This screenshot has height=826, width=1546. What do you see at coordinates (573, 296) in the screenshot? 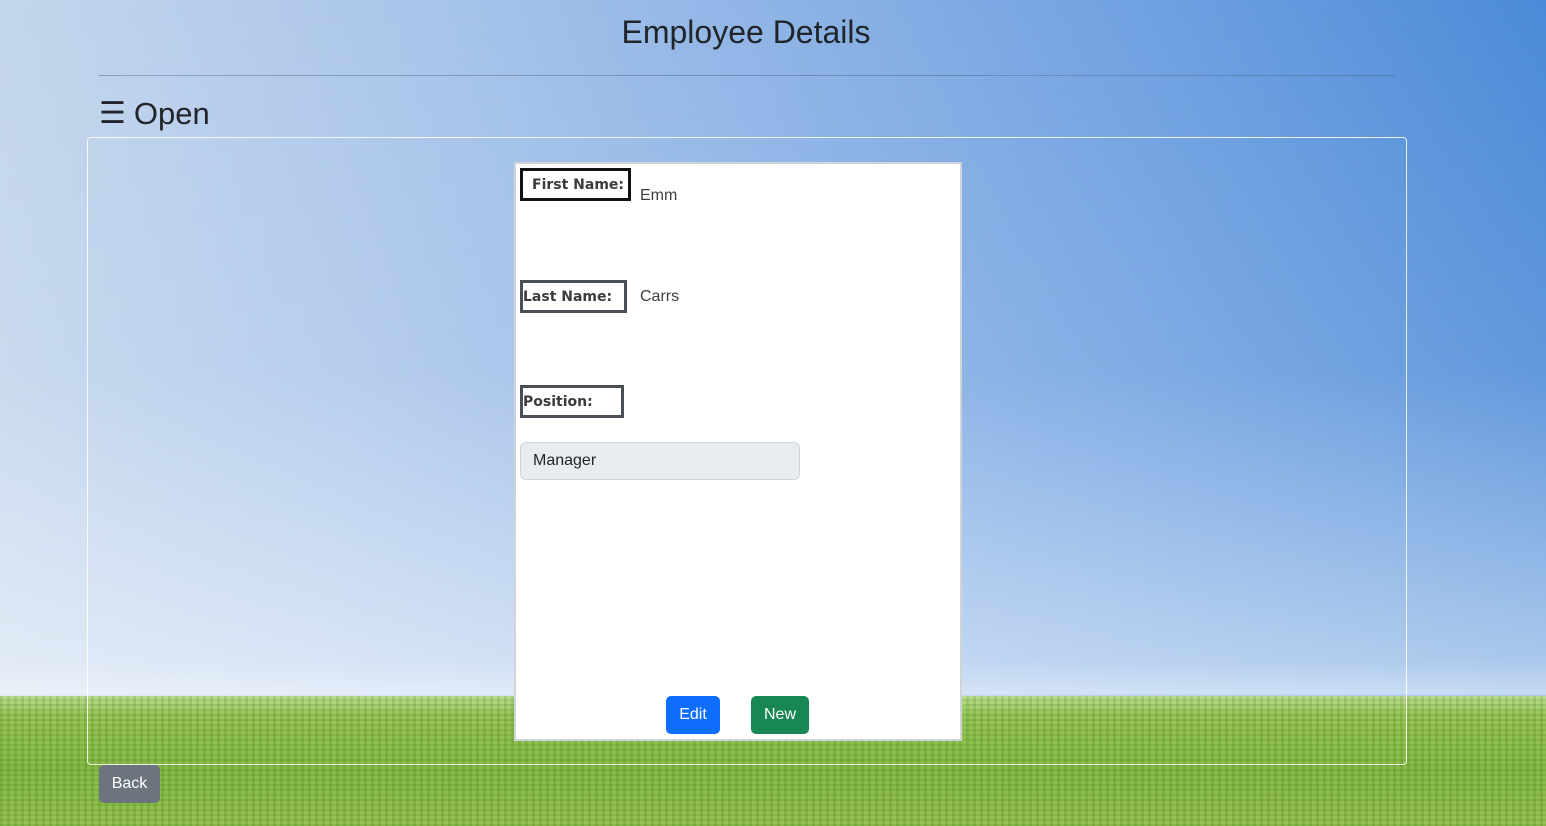
I see `last-name-label: Last Name:` at bounding box center [573, 296].